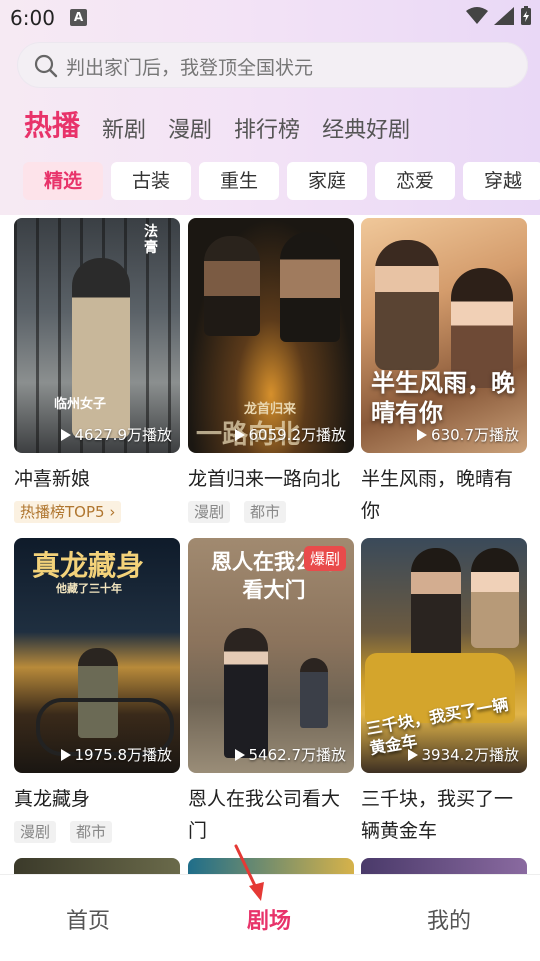 This screenshot has height=961, width=540. I want to click on drama-card: 三千块，我买了一辆黄金车 3934.2万播放 三千块，我买了一辆黄金车, so click(444, 690).